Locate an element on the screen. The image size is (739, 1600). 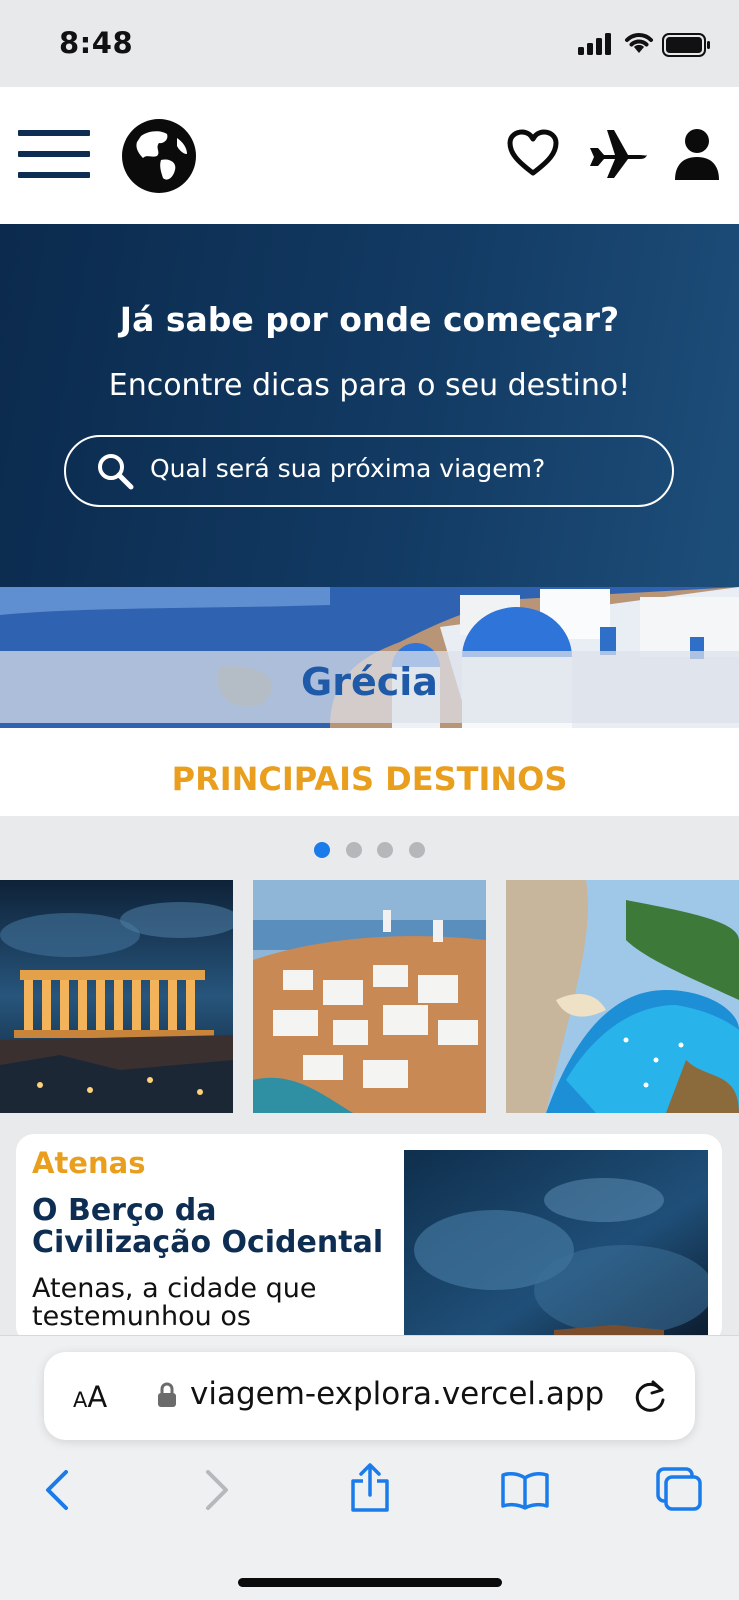
reload-icon is located at coordinates (651, 1396).